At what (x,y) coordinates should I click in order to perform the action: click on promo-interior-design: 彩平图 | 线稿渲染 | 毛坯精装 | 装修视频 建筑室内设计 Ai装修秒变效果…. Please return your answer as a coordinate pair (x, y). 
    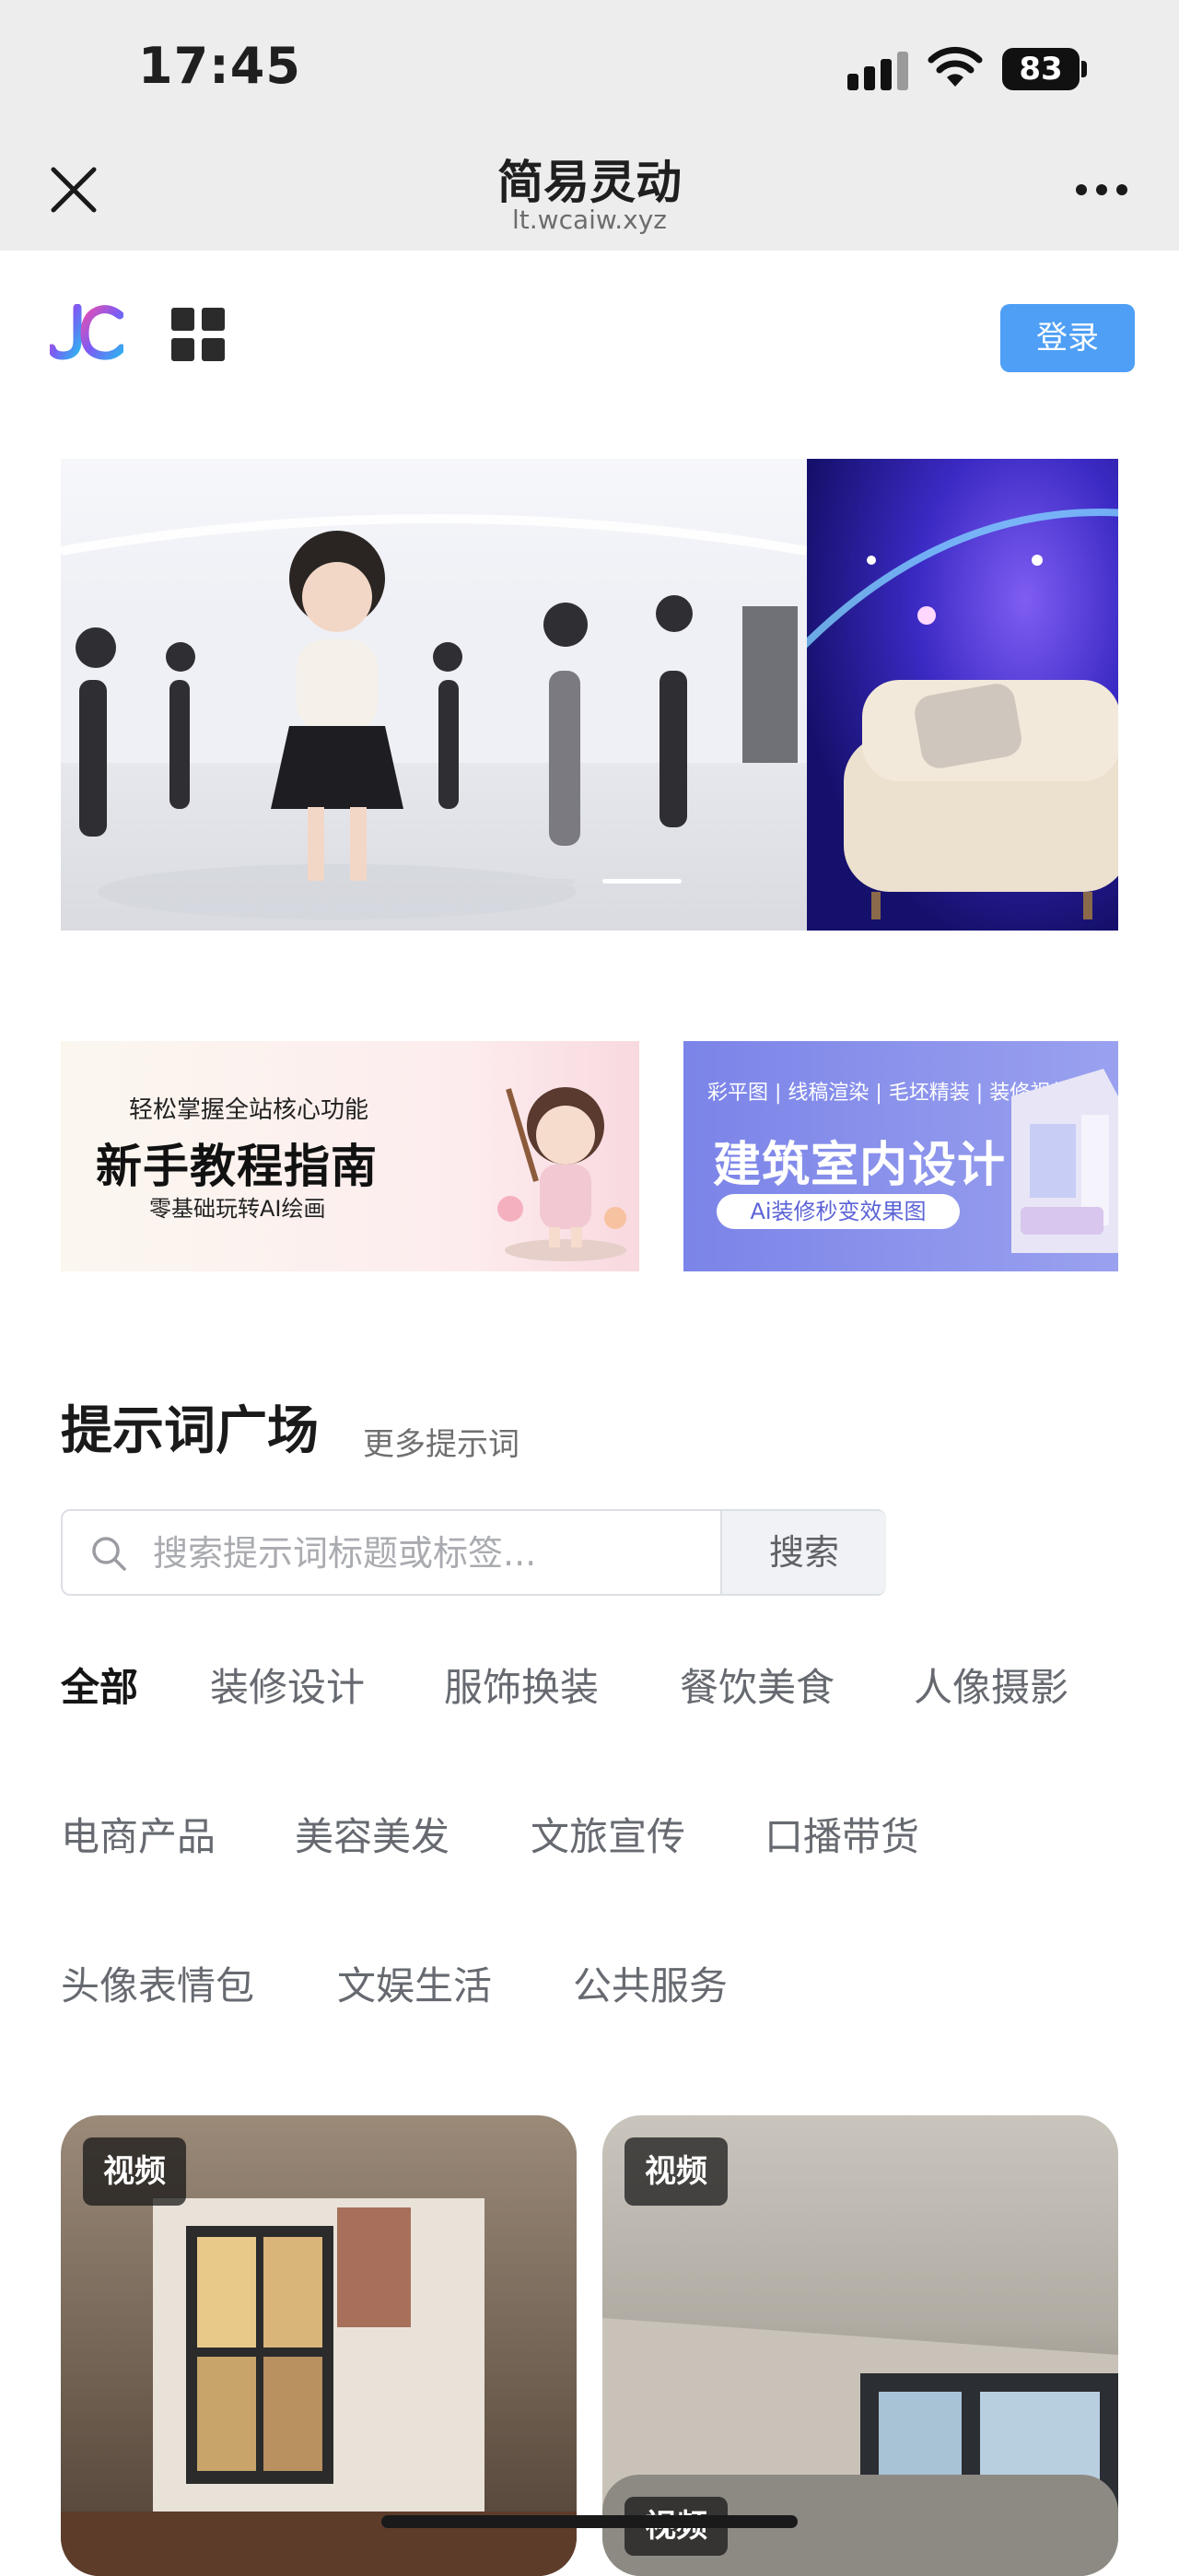
    Looking at the image, I should click on (900, 1156).